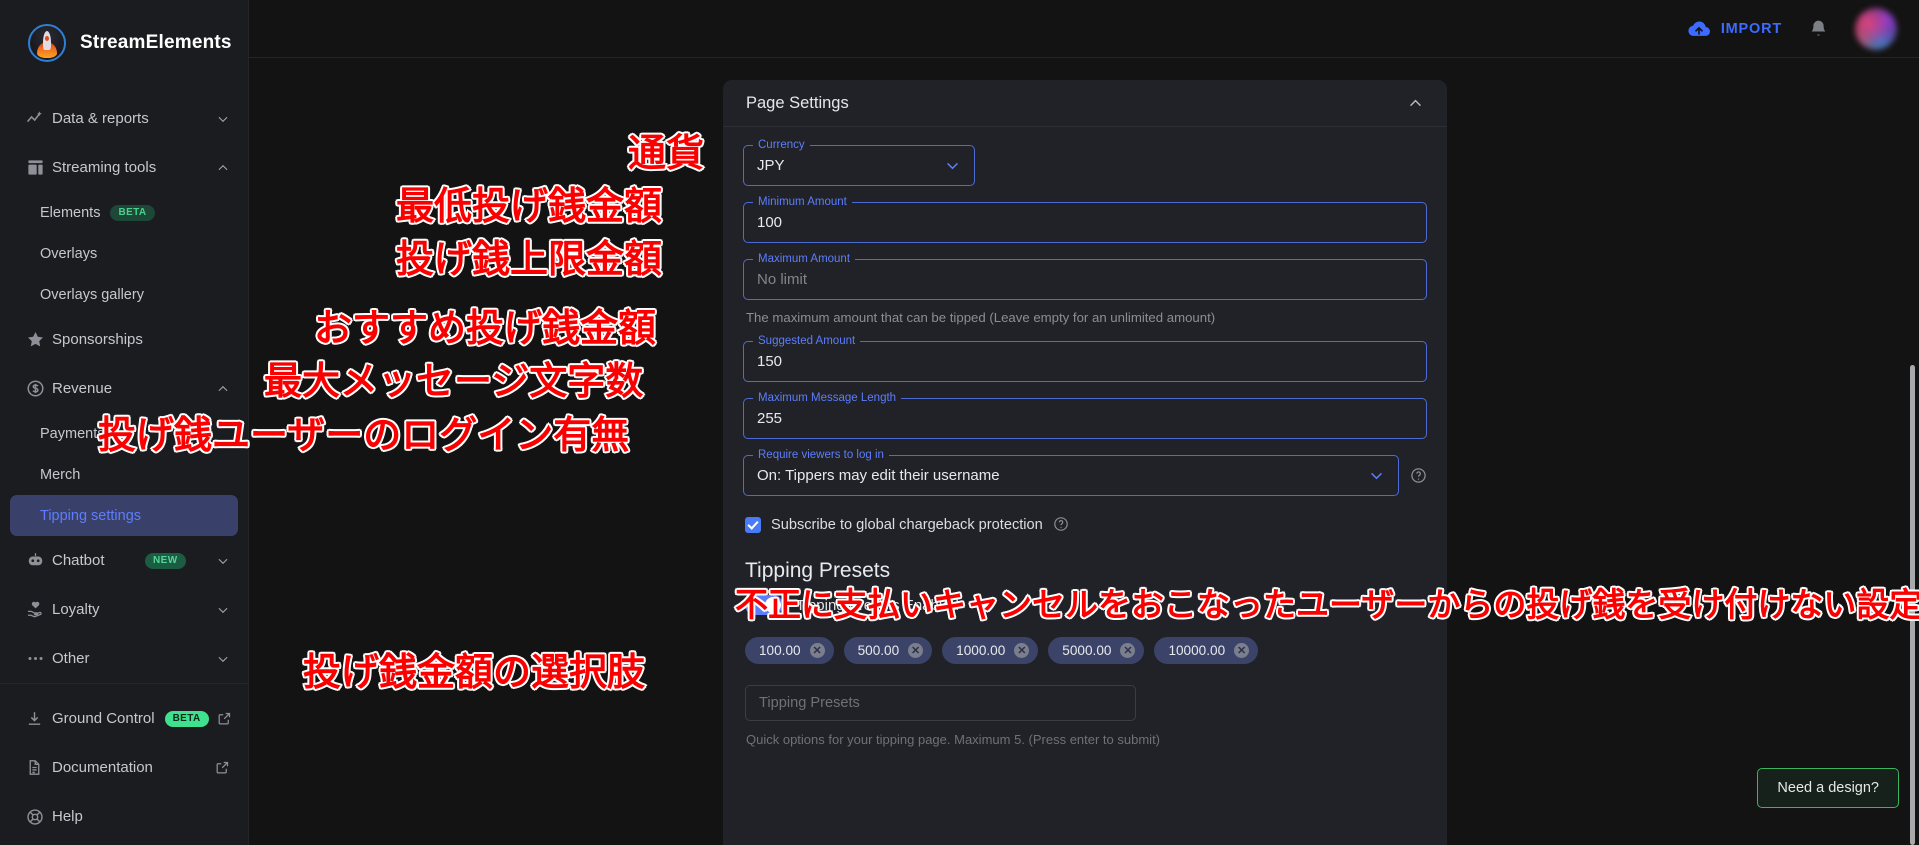  What do you see at coordinates (1206, 650) in the screenshot?
I see `preset-chip: 10000.00 ✕` at bounding box center [1206, 650].